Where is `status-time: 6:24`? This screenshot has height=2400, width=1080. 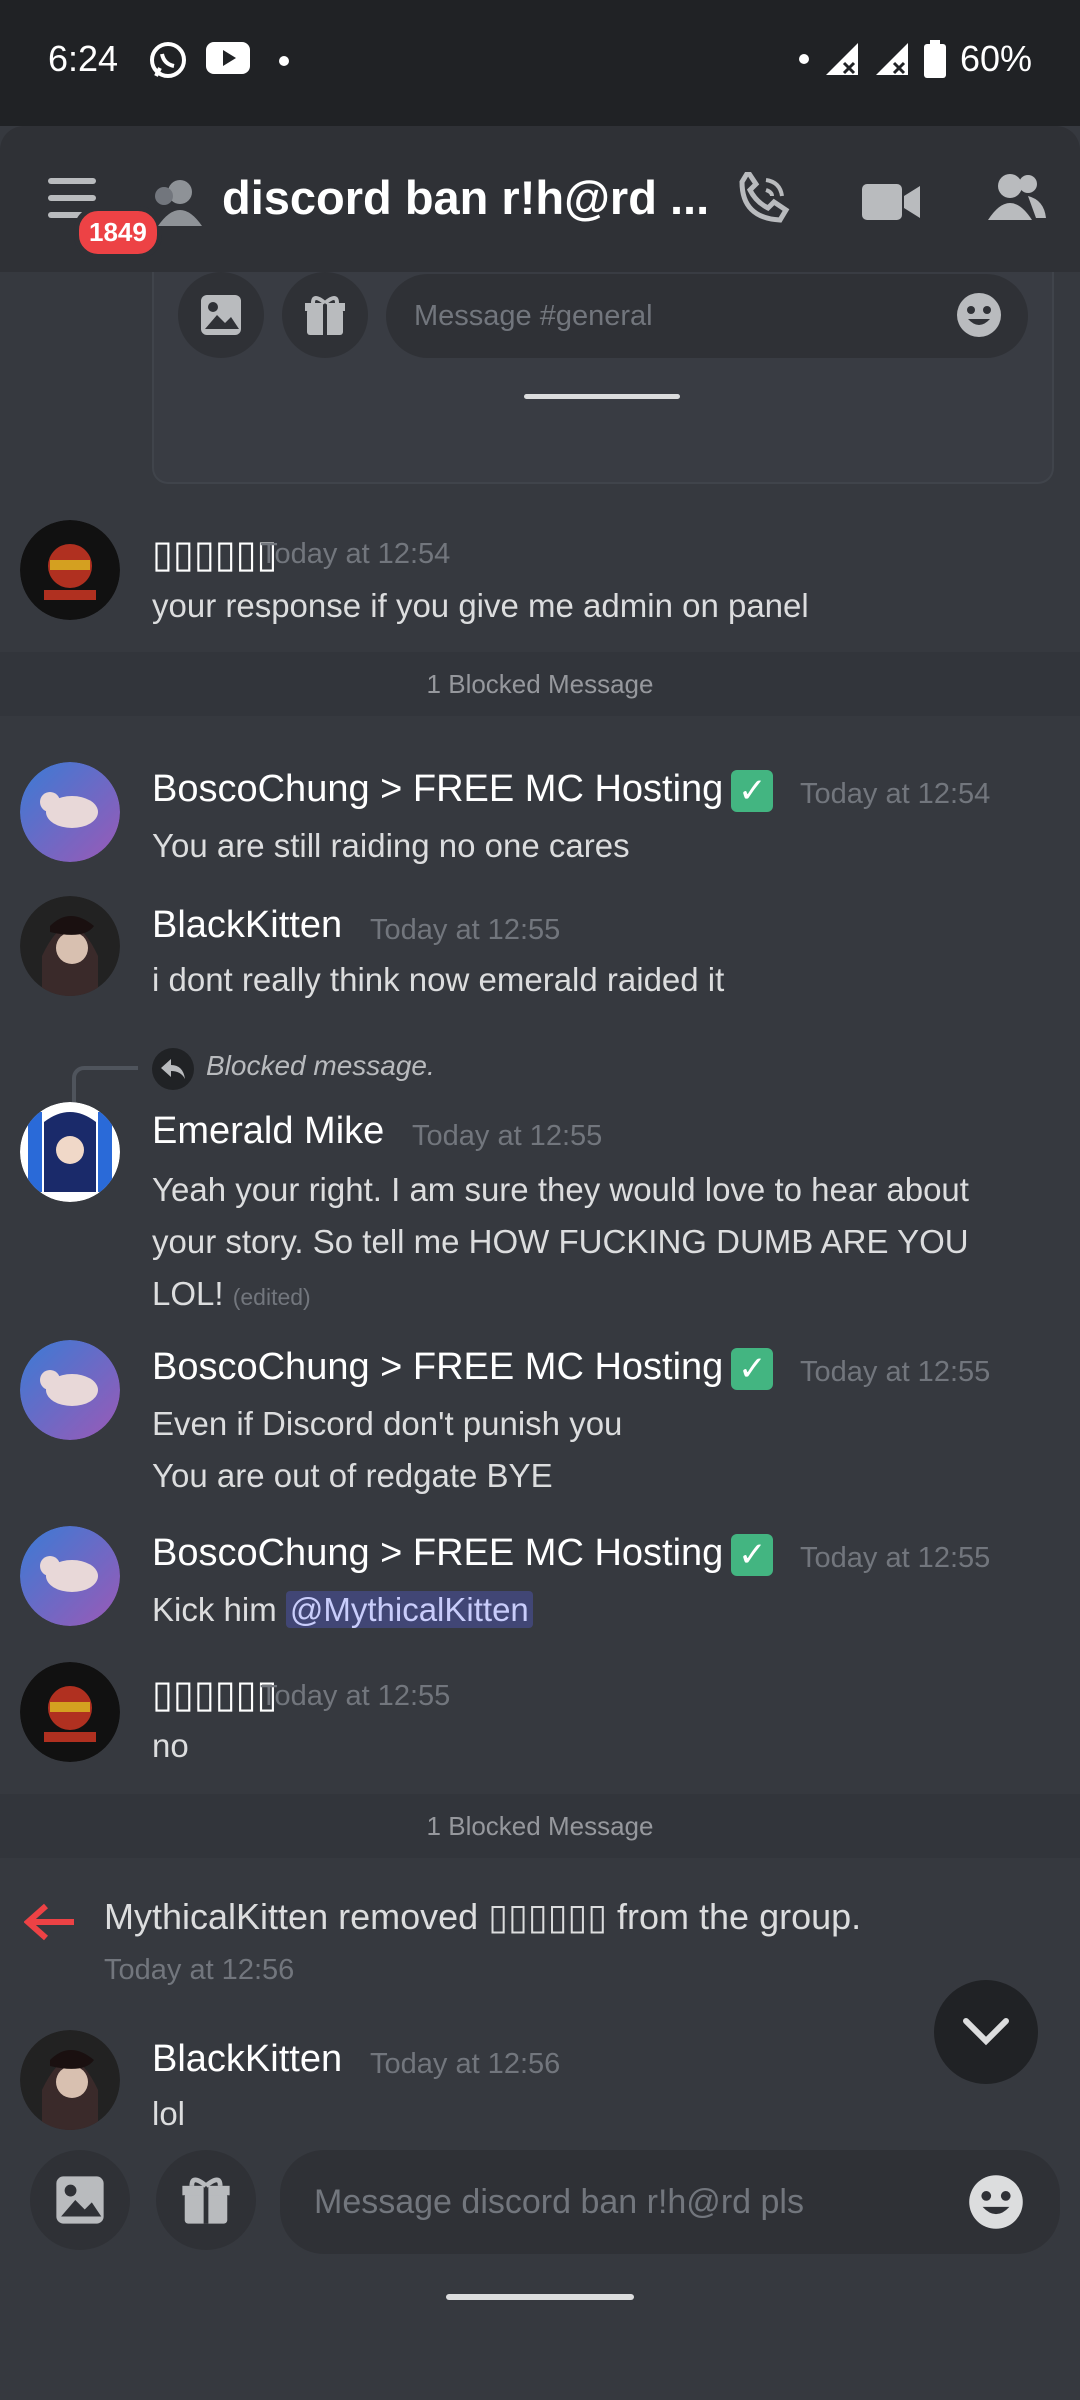 status-time: 6:24 is located at coordinates (83, 58).